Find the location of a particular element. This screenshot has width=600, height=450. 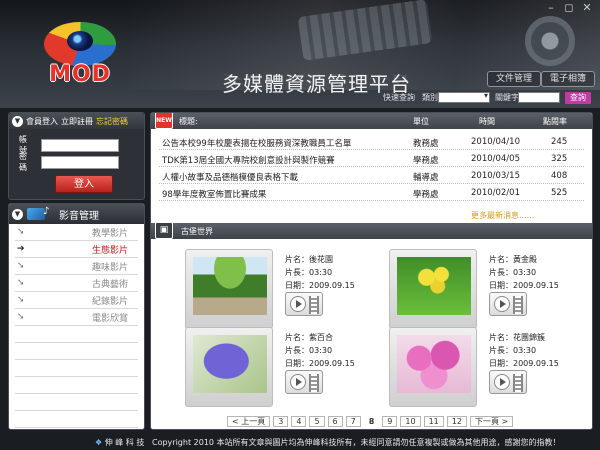

video-name: 紫百合 is located at coordinates (321, 337).